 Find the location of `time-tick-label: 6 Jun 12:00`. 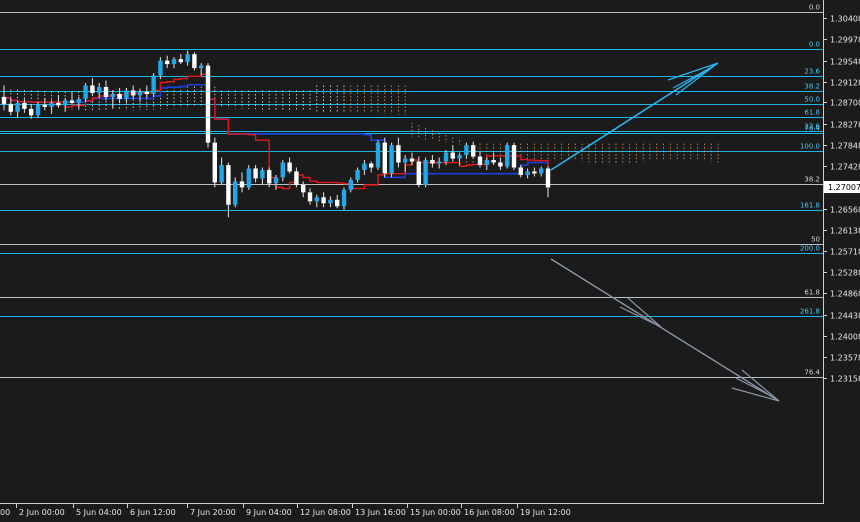

time-tick-label: 6 Jun 12:00 is located at coordinates (153, 512).